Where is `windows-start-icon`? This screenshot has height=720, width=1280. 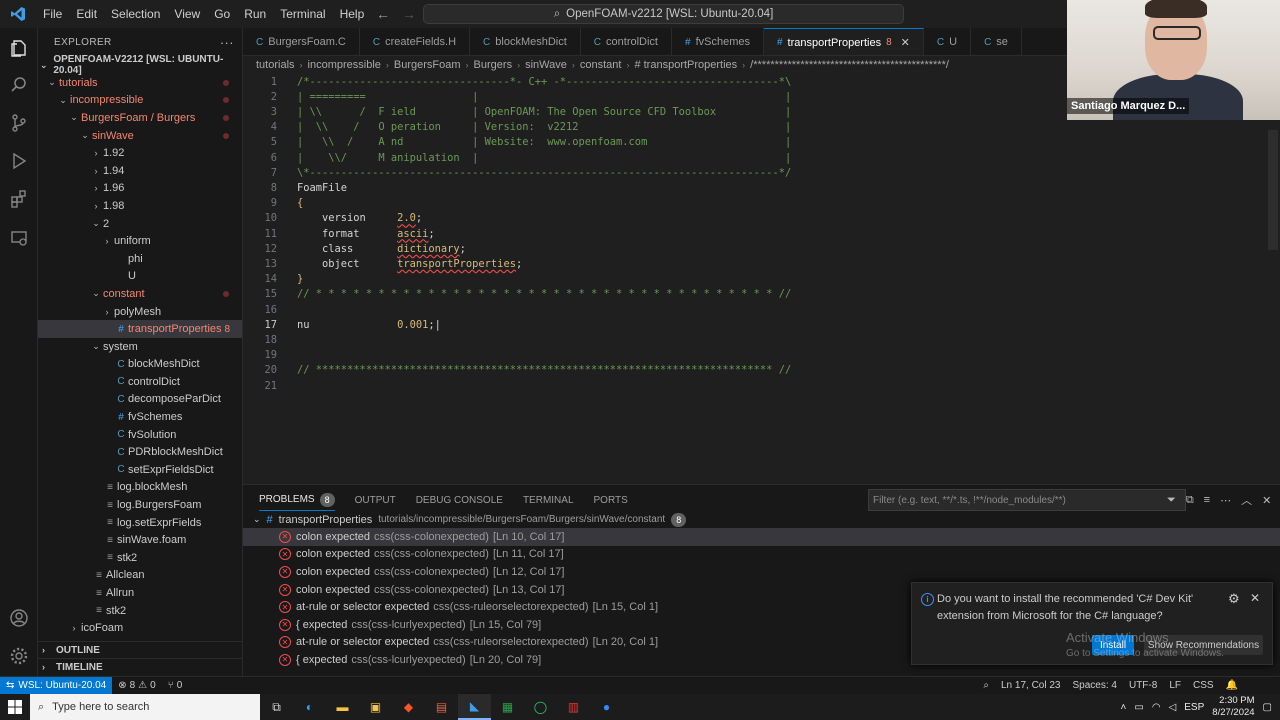 windows-start-icon is located at coordinates (15, 707).